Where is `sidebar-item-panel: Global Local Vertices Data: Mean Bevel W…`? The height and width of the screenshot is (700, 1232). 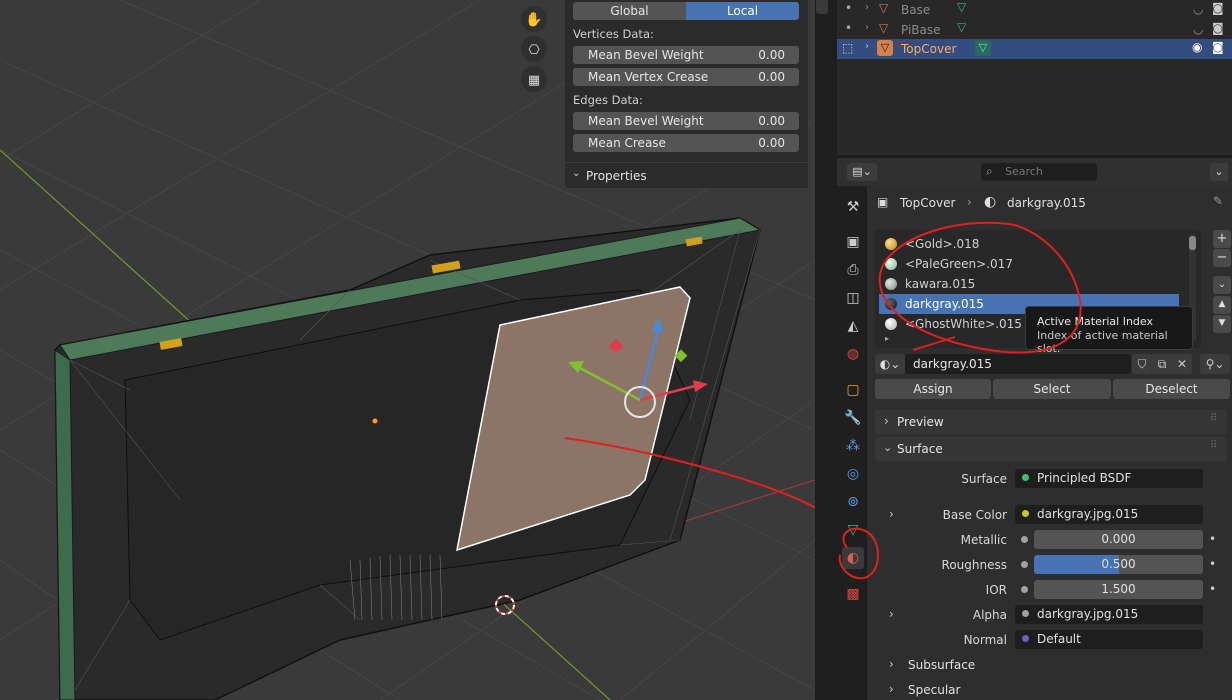 sidebar-item-panel: Global Local Vertices Data: Mean Bevel W… is located at coordinates (686, 94).